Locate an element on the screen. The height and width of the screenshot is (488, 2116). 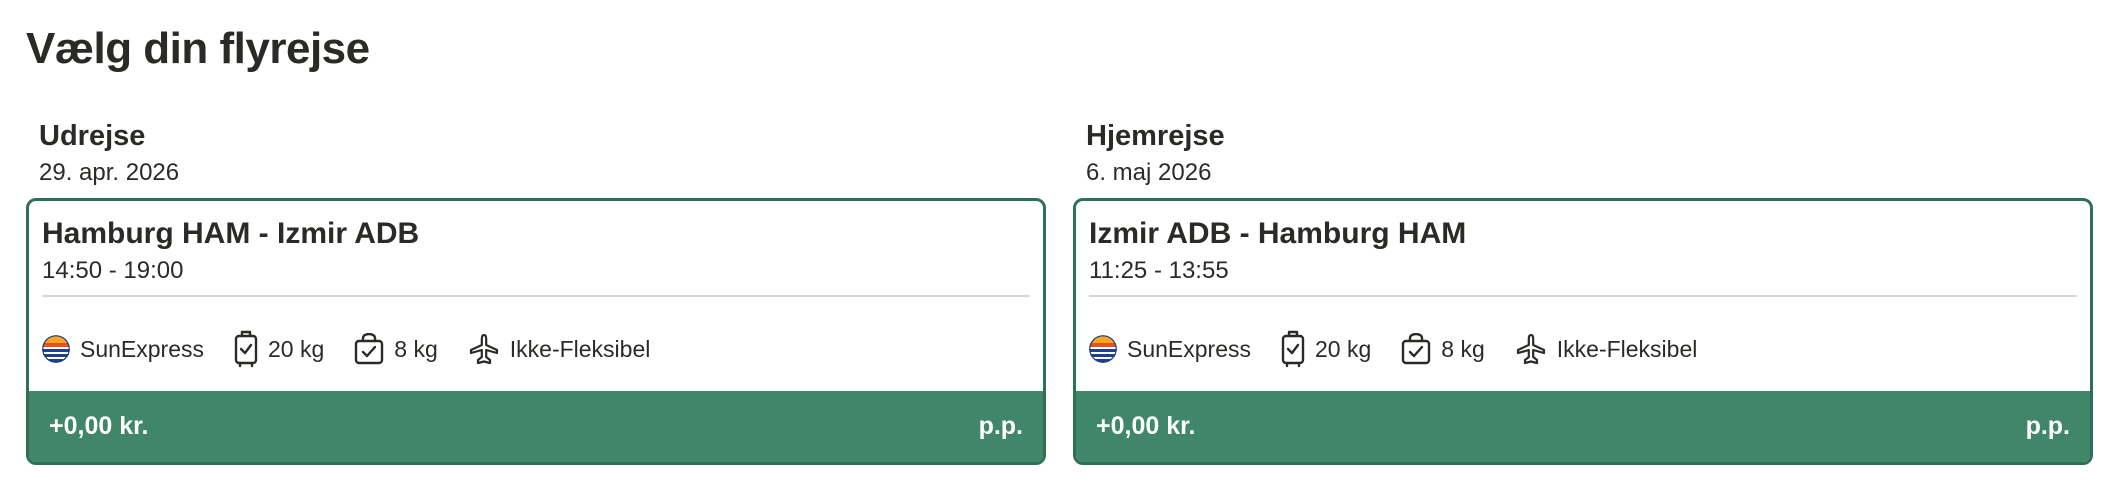
flight-times: 11:25 - 13:55 is located at coordinates (1159, 270).